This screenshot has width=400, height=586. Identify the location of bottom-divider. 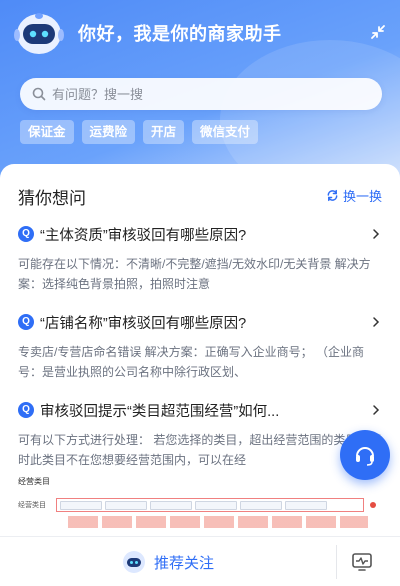
(336, 562).